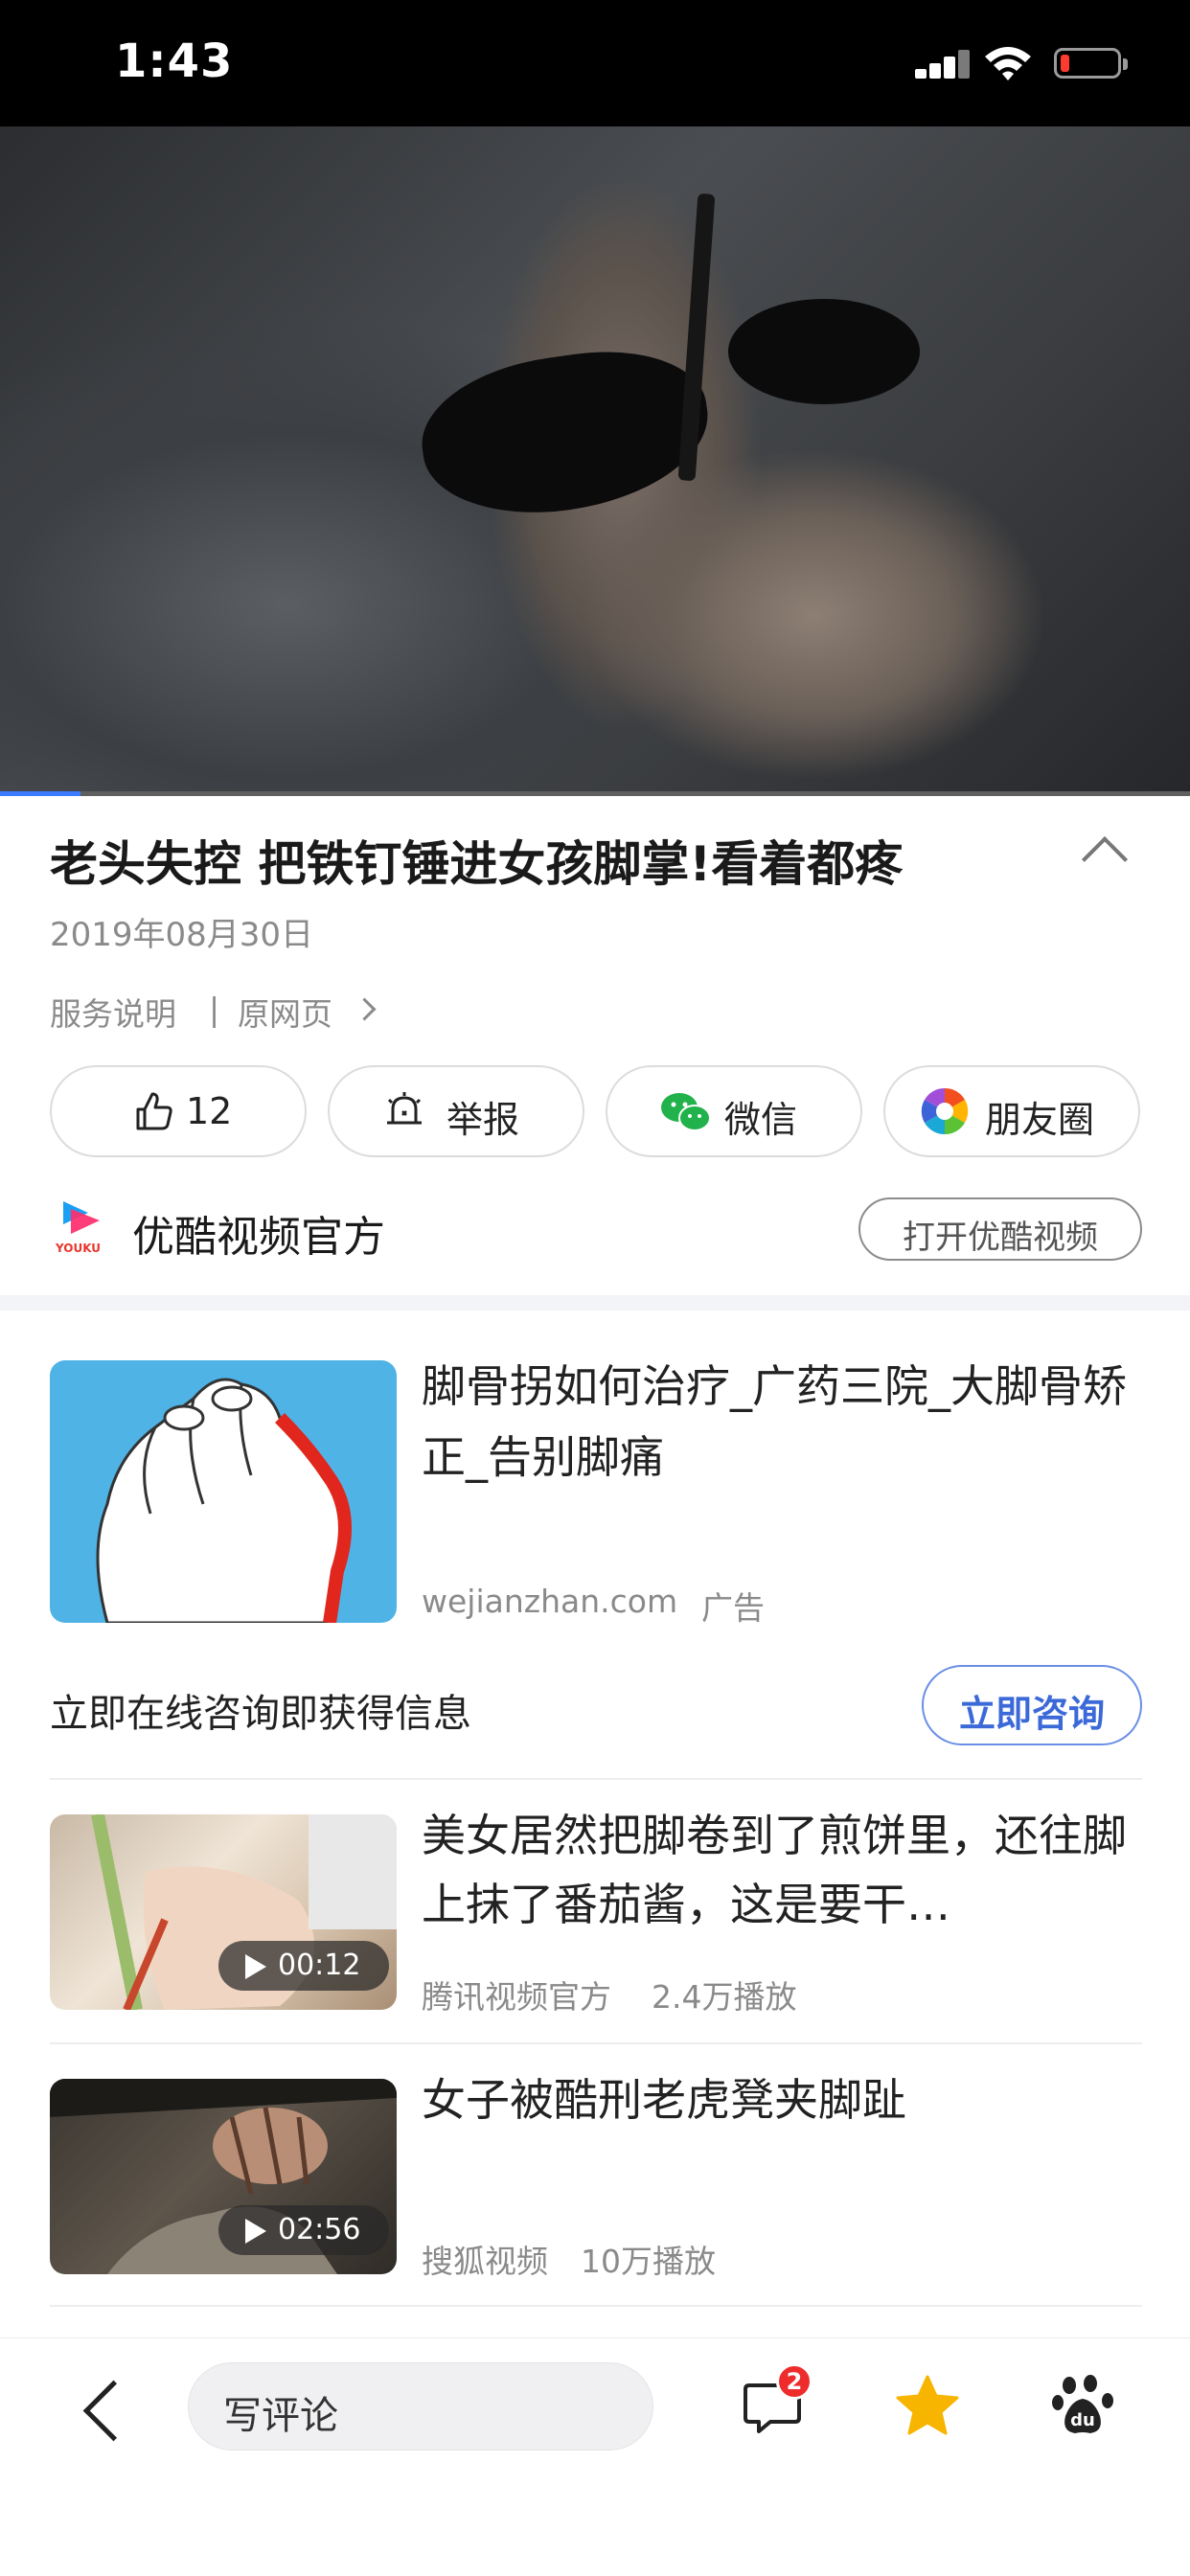 The image size is (1190, 2576). I want to click on status-time: 1:43, so click(175, 61).